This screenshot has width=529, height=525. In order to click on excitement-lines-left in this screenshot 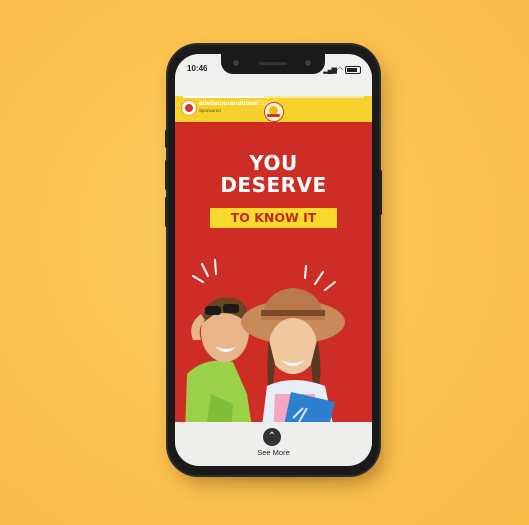, I will do `click(204, 271)`.